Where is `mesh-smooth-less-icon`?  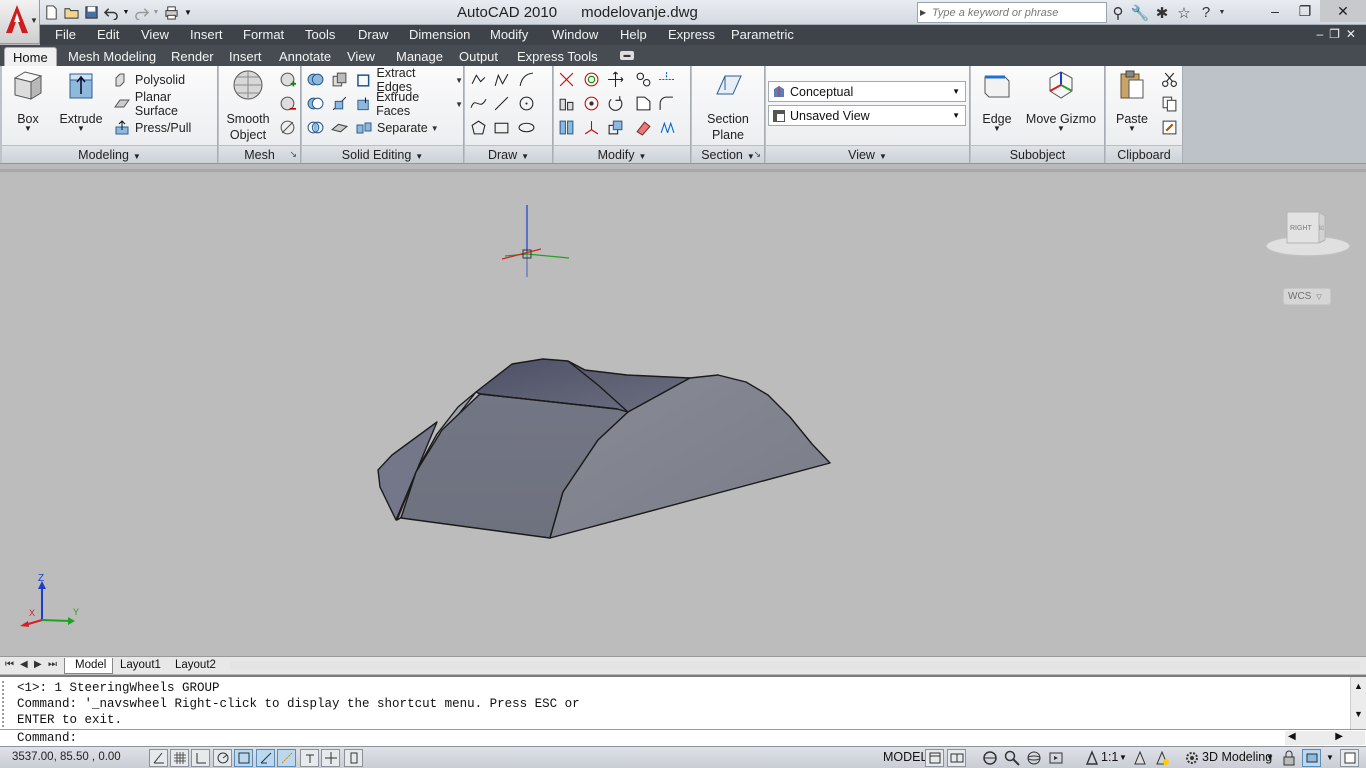 mesh-smooth-less-icon is located at coordinates (287, 103).